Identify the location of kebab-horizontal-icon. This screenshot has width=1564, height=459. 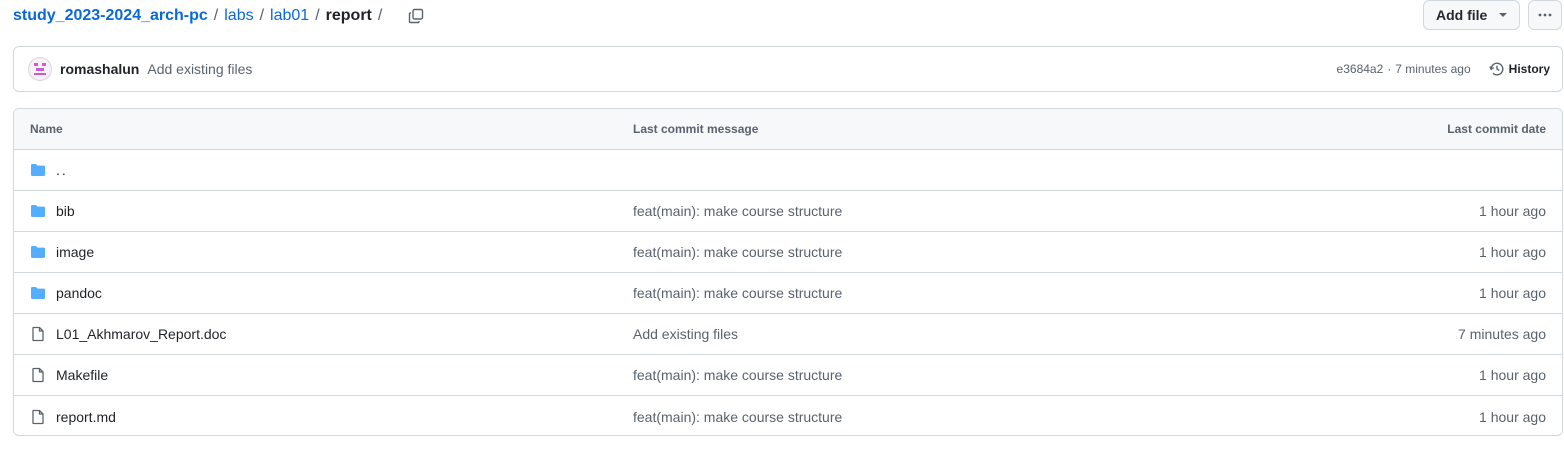
(1545, 15).